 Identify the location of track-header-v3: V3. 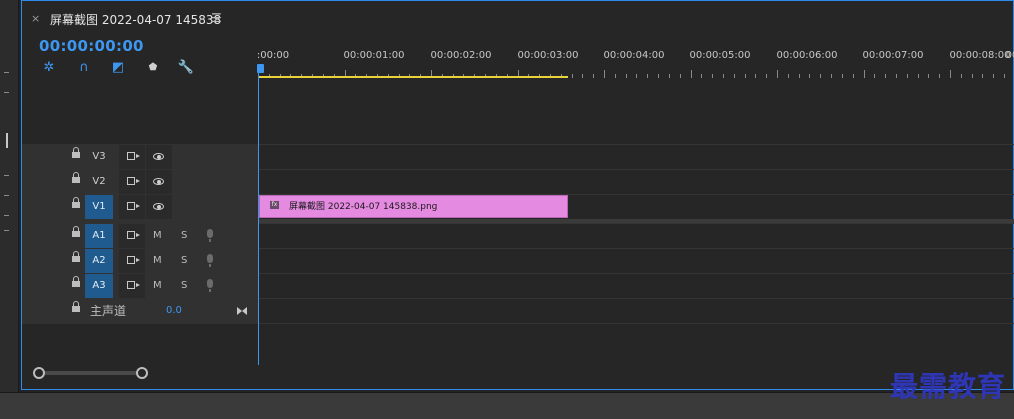
(140, 157).